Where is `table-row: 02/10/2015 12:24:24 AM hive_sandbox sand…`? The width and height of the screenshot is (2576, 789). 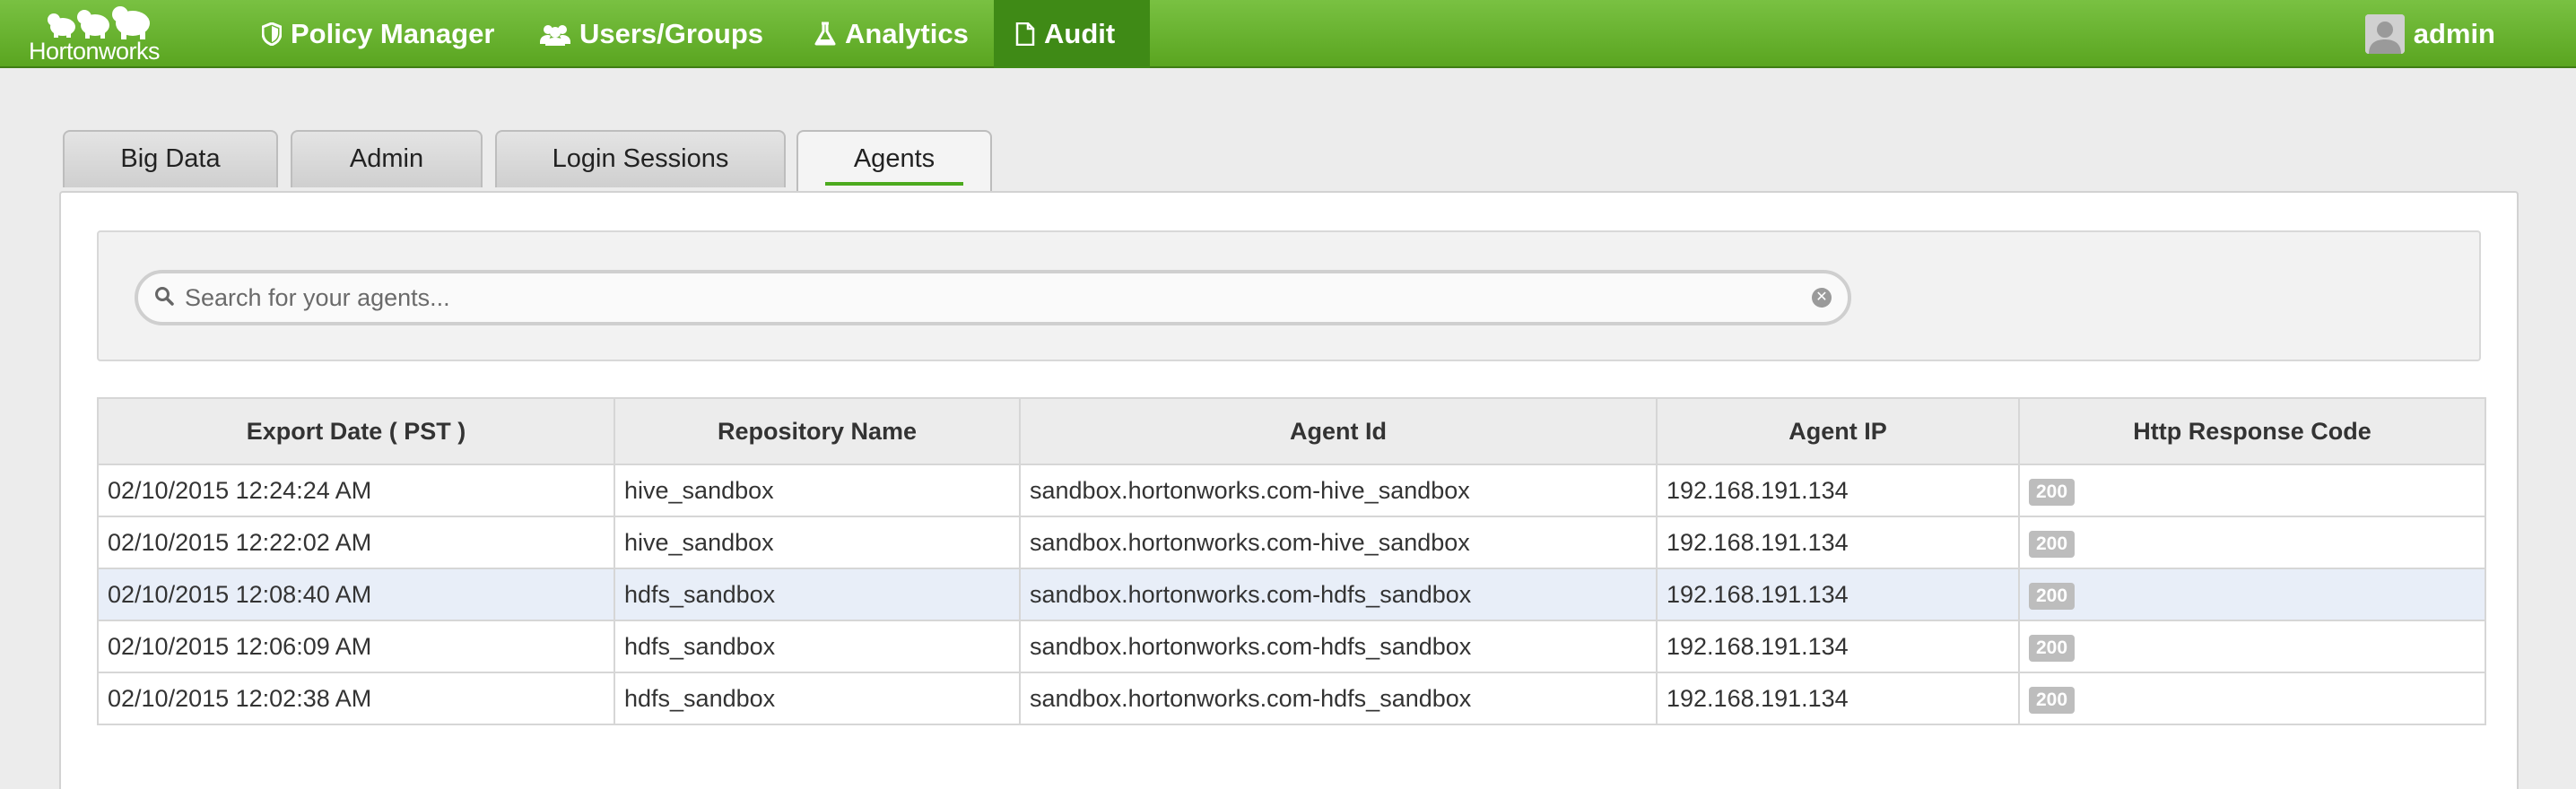
table-row: 02/10/2015 12:24:24 AM hive_sandbox sand… is located at coordinates (1291, 490).